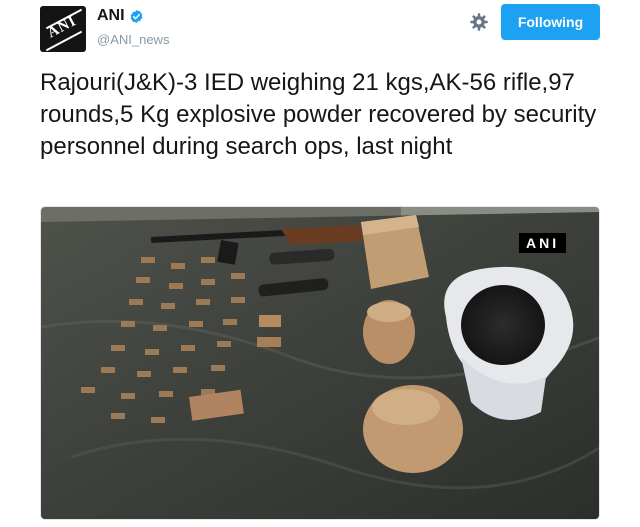  I want to click on ani-watermark: ANI, so click(543, 243).